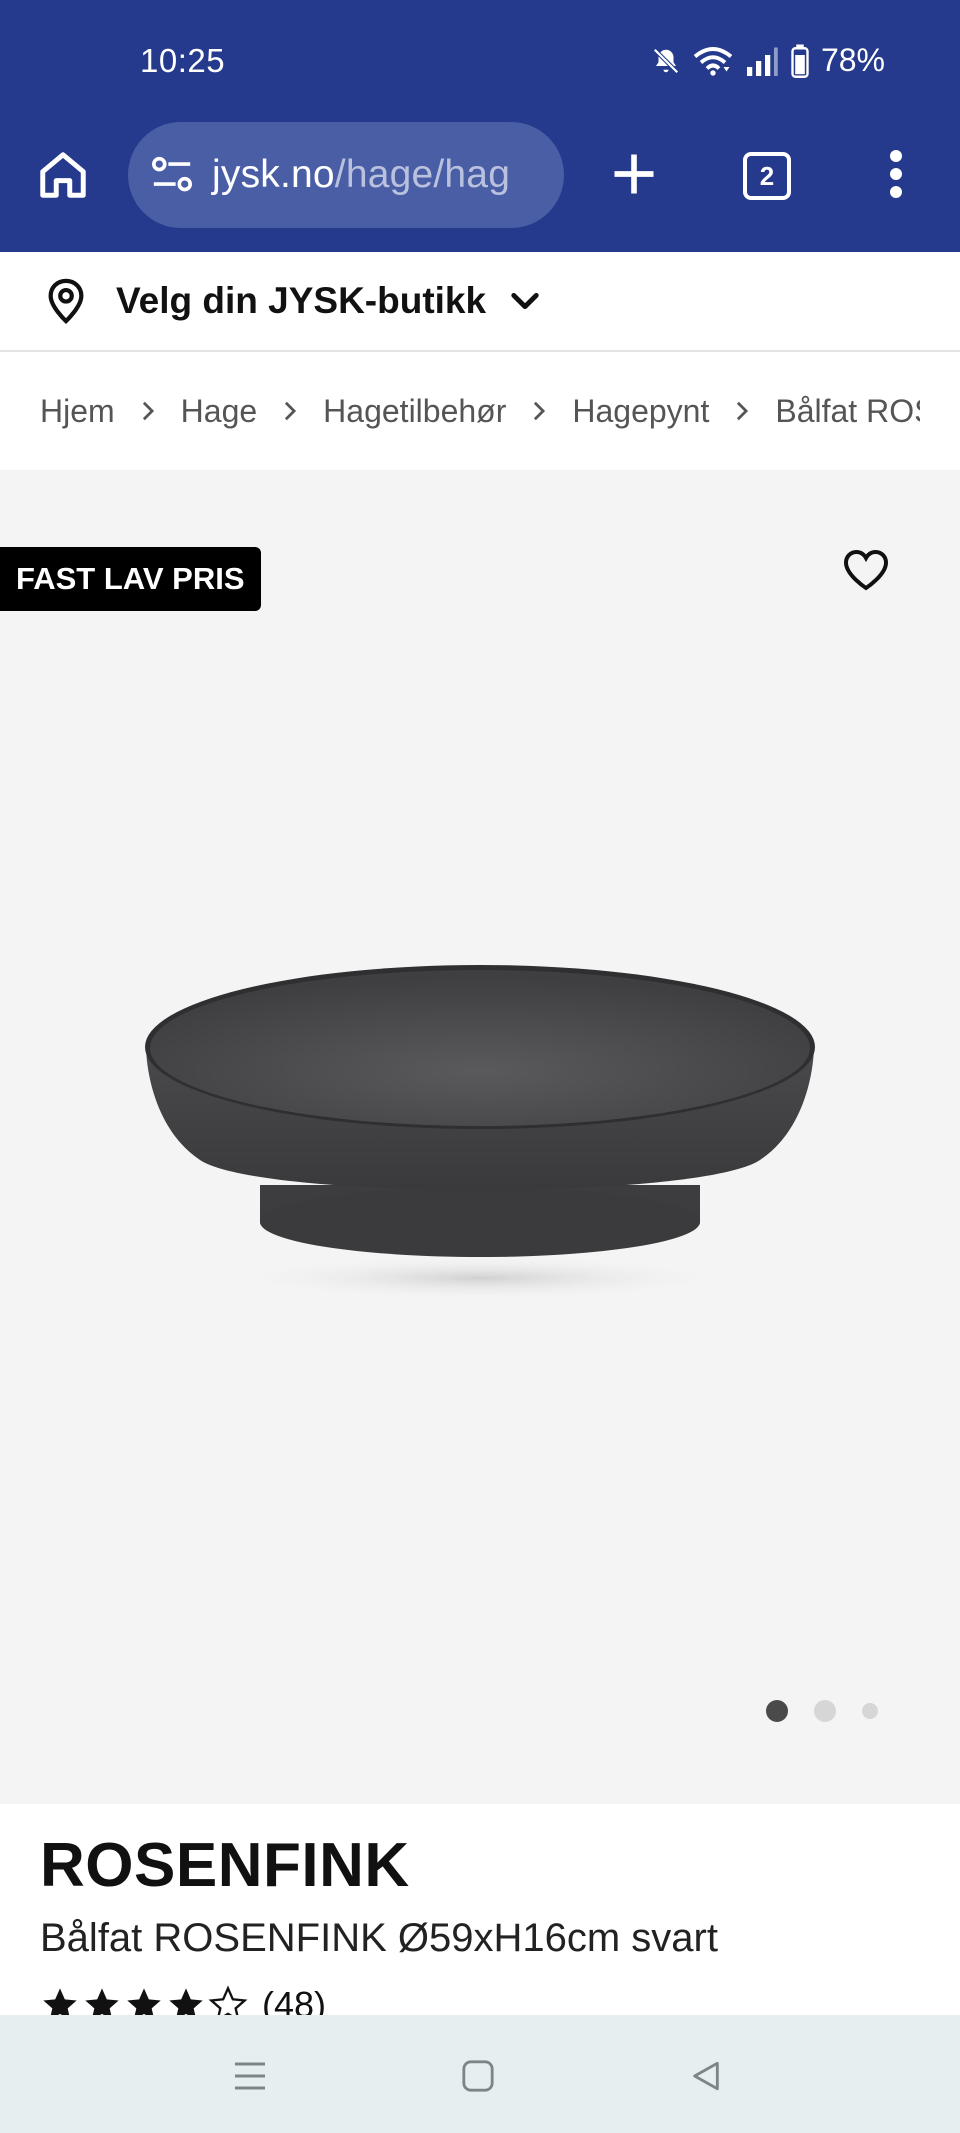 The height and width of the screenshot is (2133, 960). I want to click on signal-icon, so click(762, 61).